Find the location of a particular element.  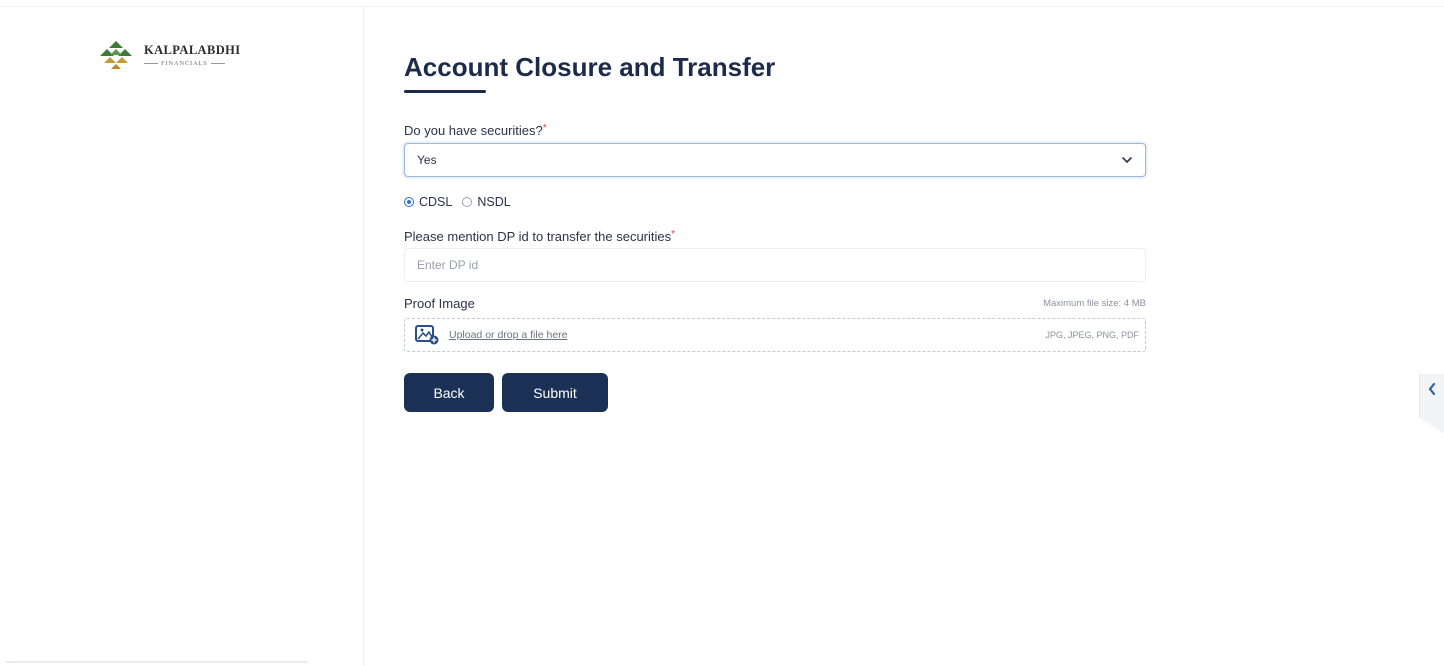

securities-select-value: Yes is located at coordinates (427, 160).